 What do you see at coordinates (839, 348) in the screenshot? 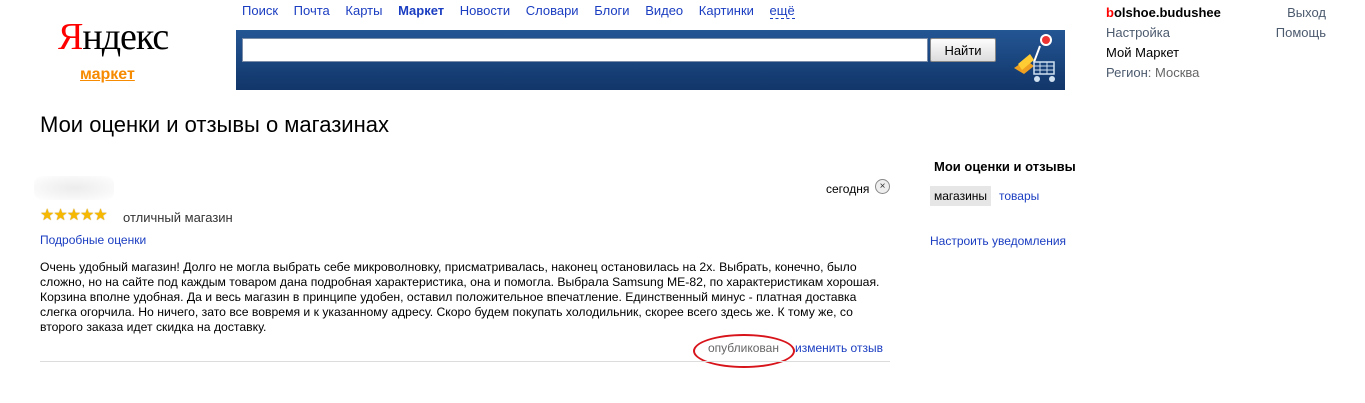
I see `edit-review-link: изменить отзыв` at bounding box center [839, 348].